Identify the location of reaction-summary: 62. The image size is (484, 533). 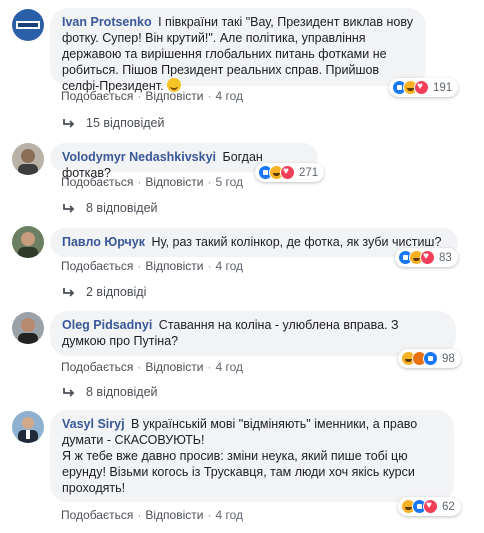
(429, 506).